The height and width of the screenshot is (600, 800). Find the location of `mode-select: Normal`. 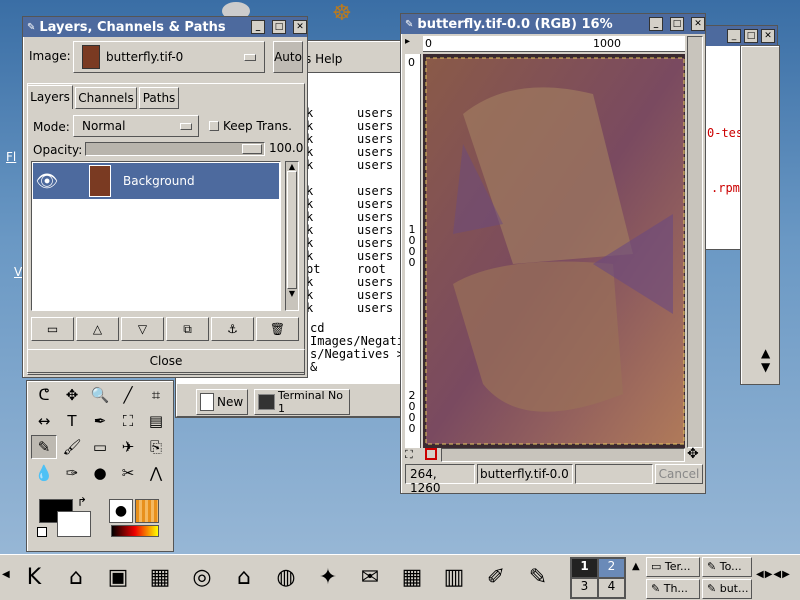

mode-select: Normal is located at coordinates (136, 126).